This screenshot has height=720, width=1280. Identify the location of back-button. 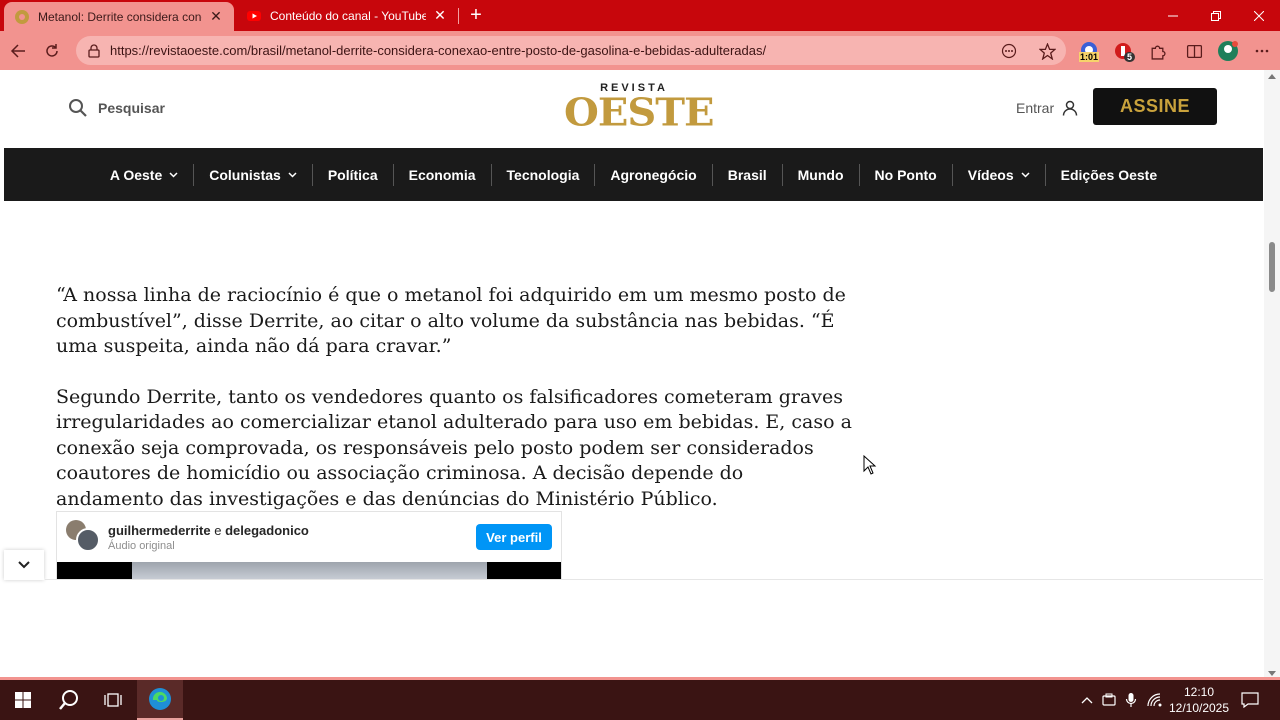
(18, 51).